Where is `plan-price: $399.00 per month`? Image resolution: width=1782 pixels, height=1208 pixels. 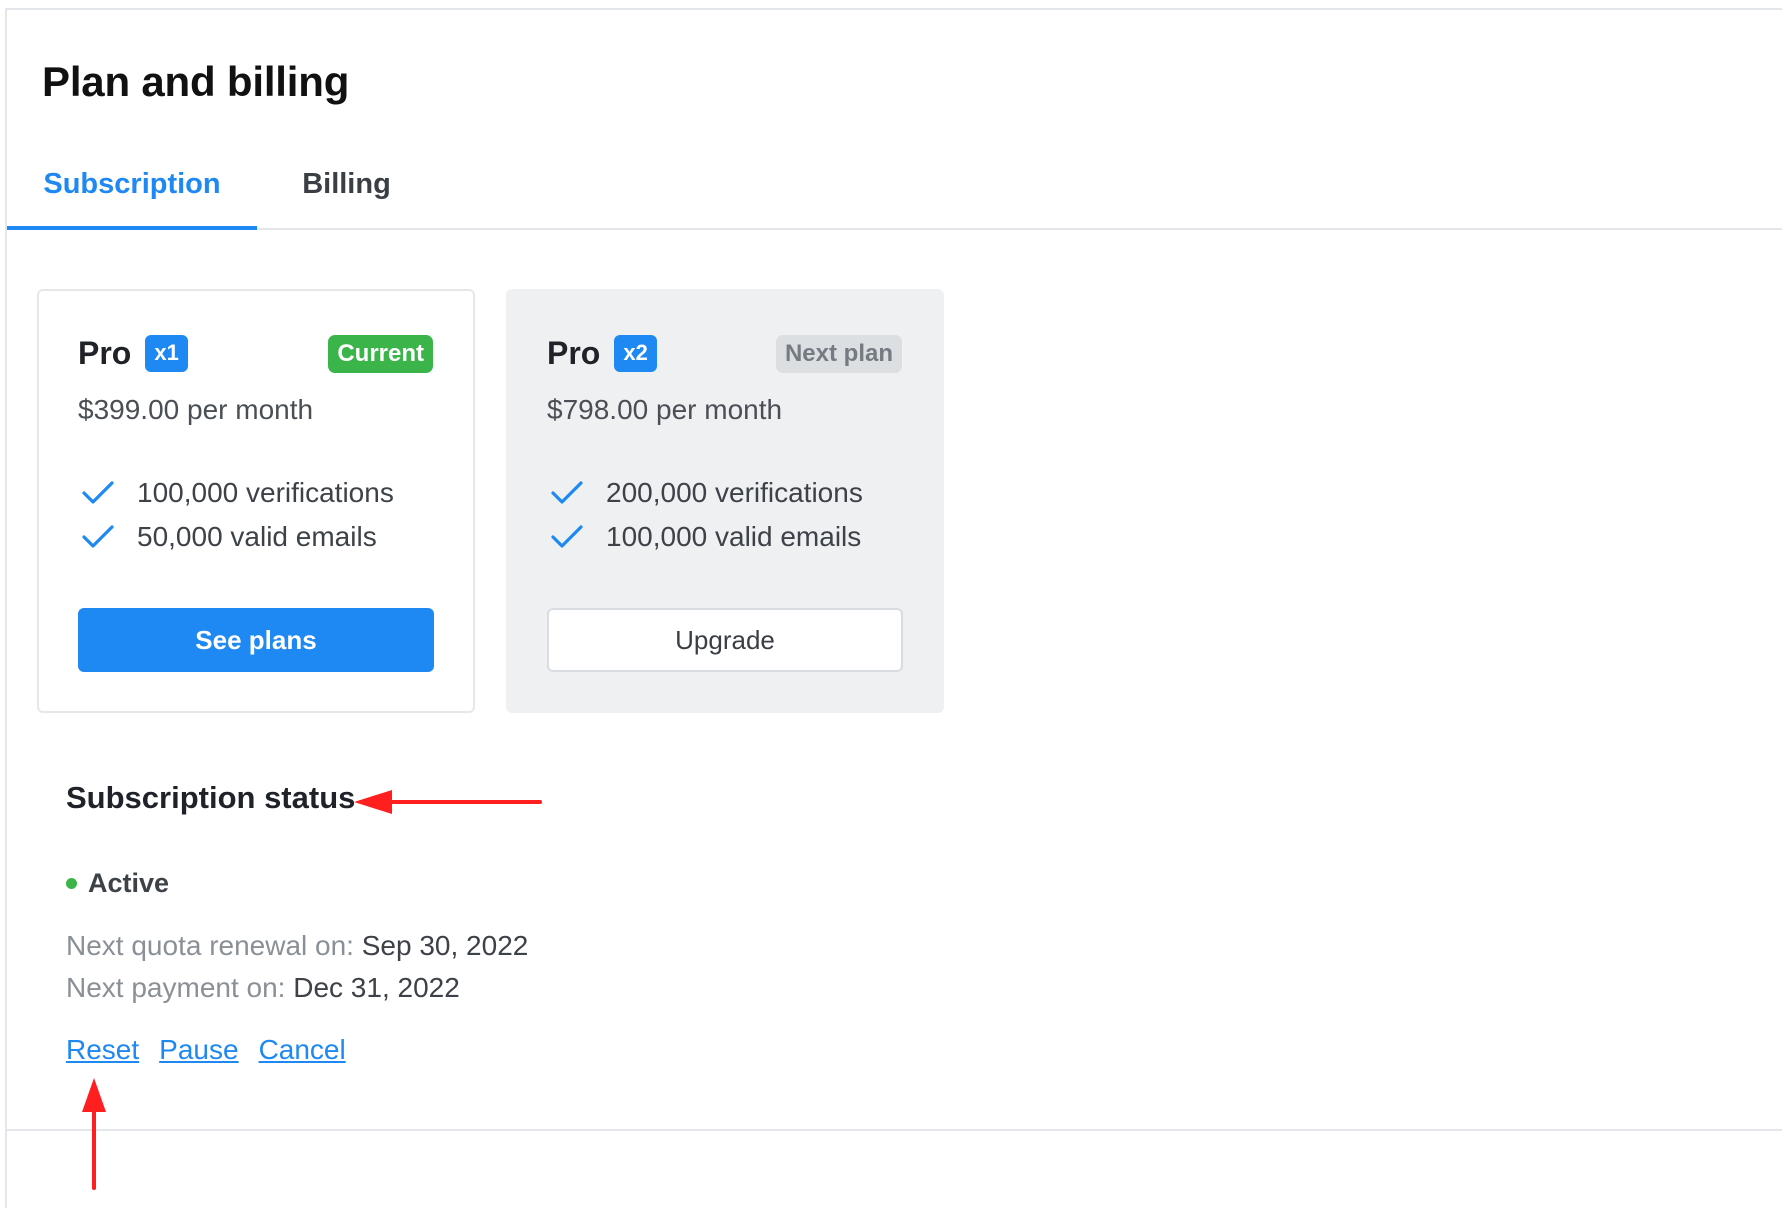 plan-price: $399.00 per month is located at coordinates (196, 409).